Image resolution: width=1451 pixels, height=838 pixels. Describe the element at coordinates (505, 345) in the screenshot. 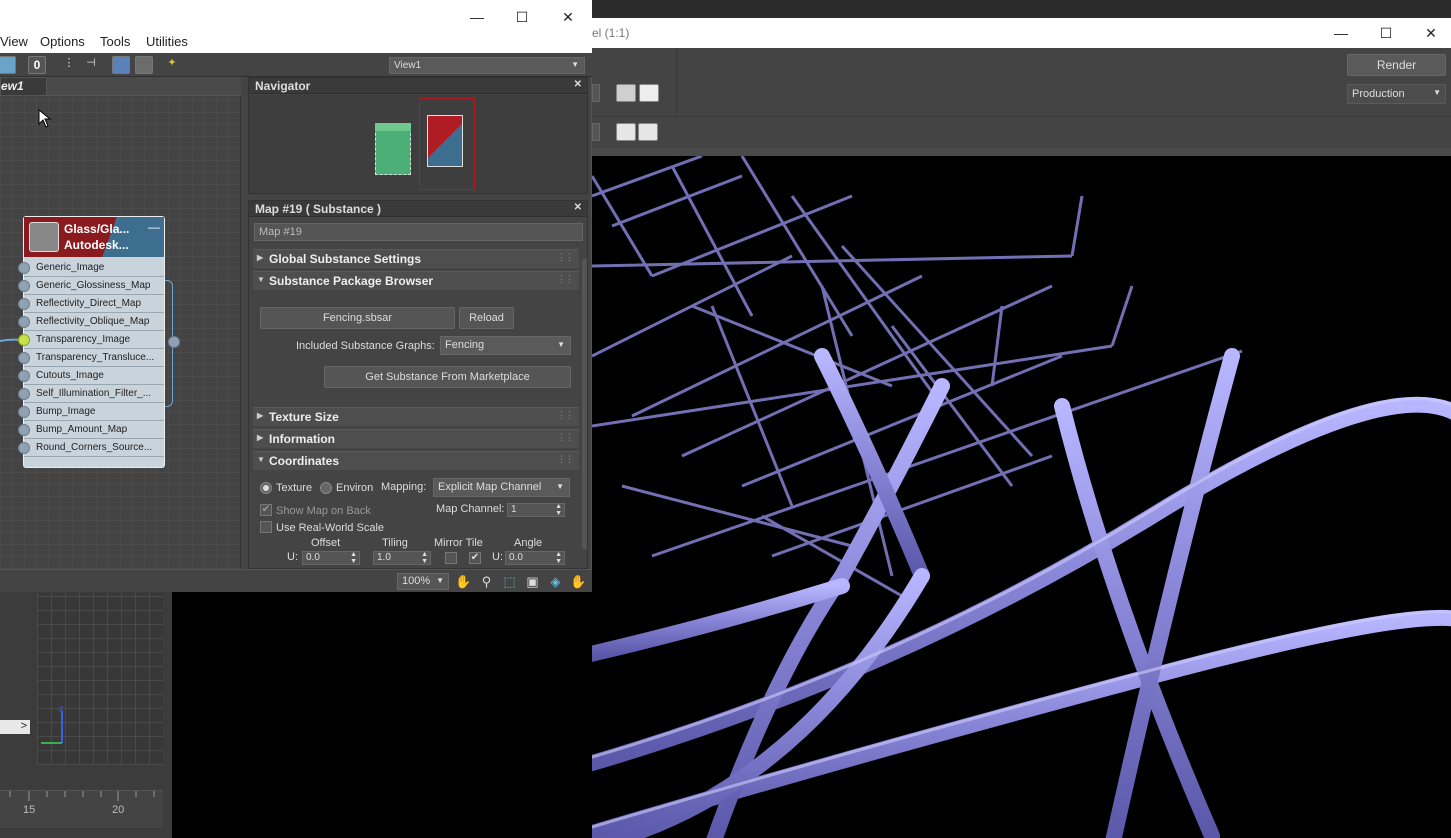

I see `substance-graph-select: Fencing ▼` at that location.